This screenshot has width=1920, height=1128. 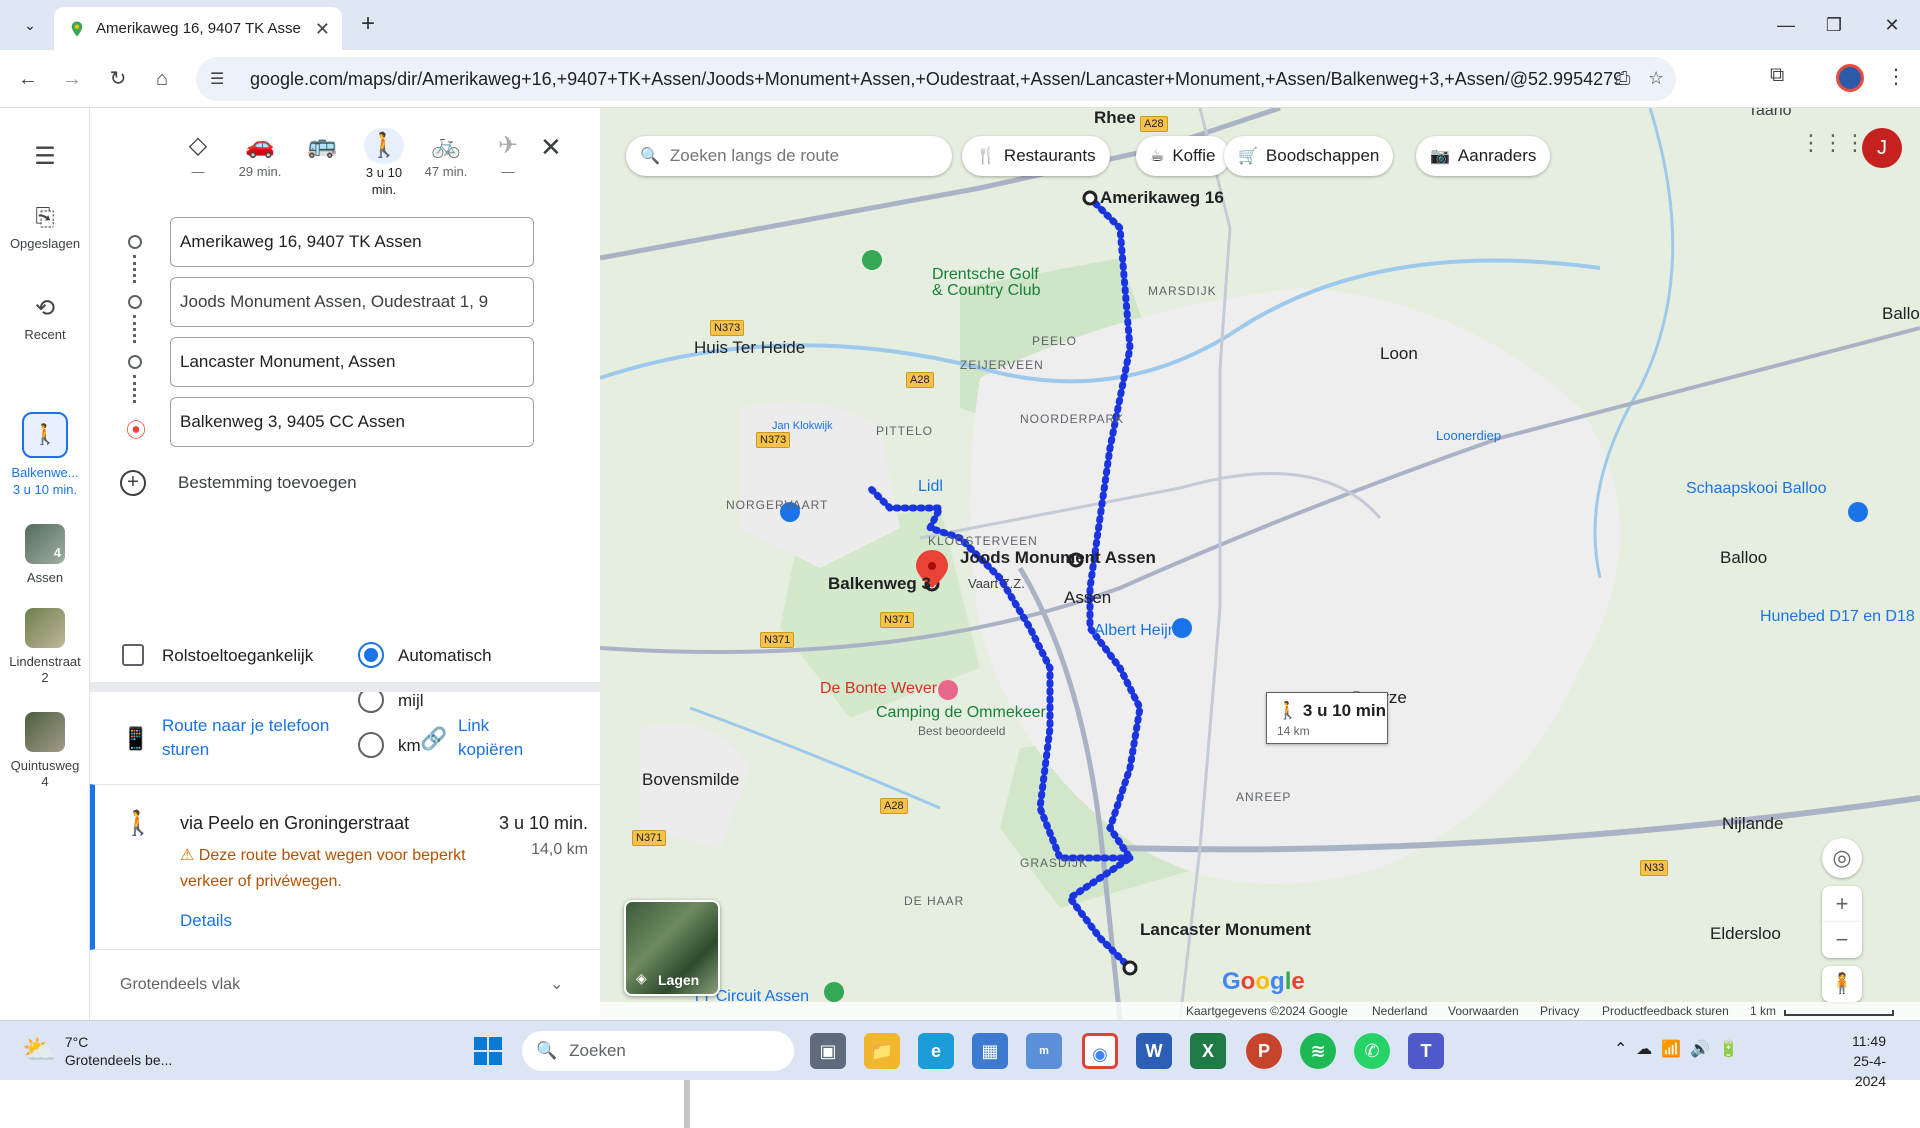 I want to click on privacy-link: Privacy, so click(x=1559, y=1011).